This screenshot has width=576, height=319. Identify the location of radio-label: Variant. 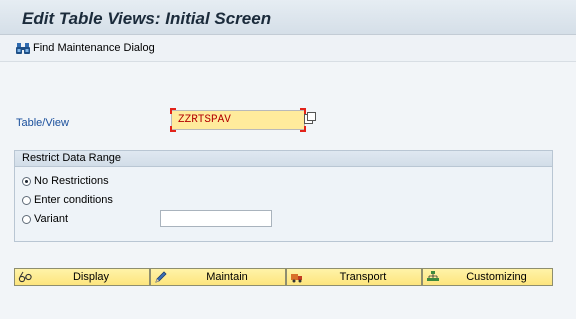
(51, 219).